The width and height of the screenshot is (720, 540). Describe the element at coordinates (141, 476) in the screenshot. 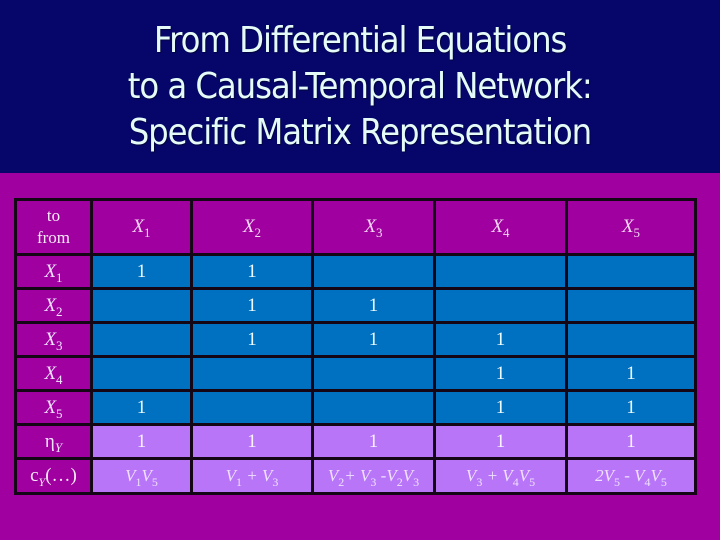

I see `formula-cell: V1V5` at that location.